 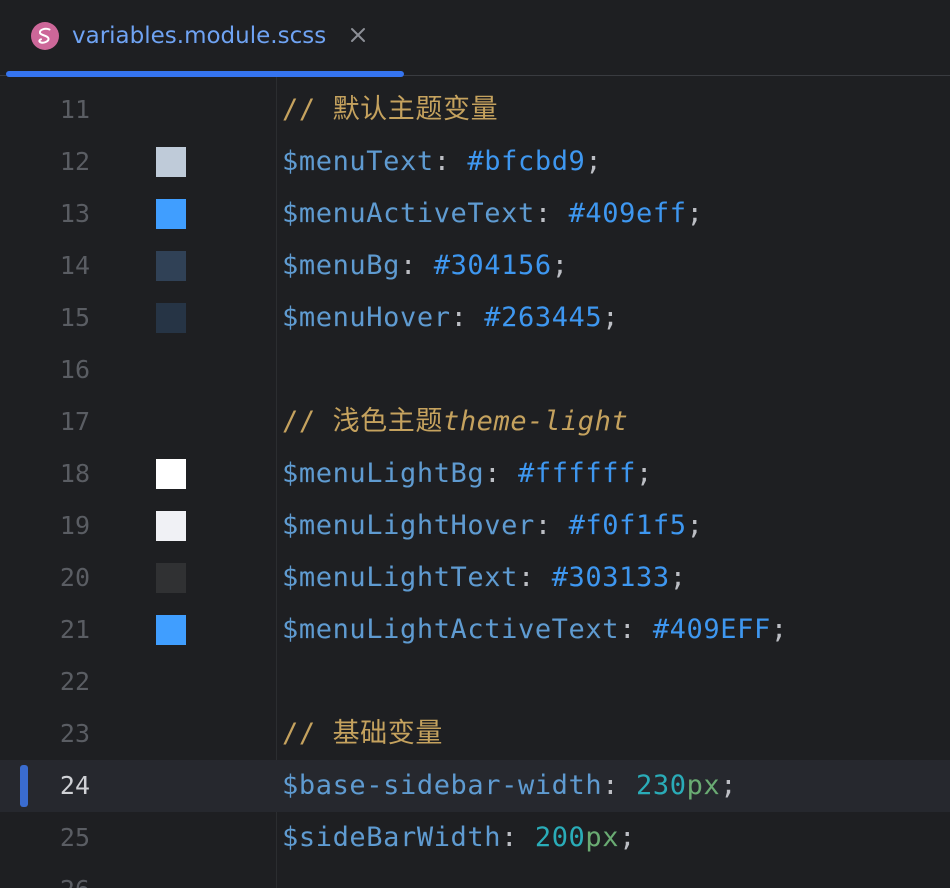 I want to click on line-number: 18, so click(x=74, y=473).